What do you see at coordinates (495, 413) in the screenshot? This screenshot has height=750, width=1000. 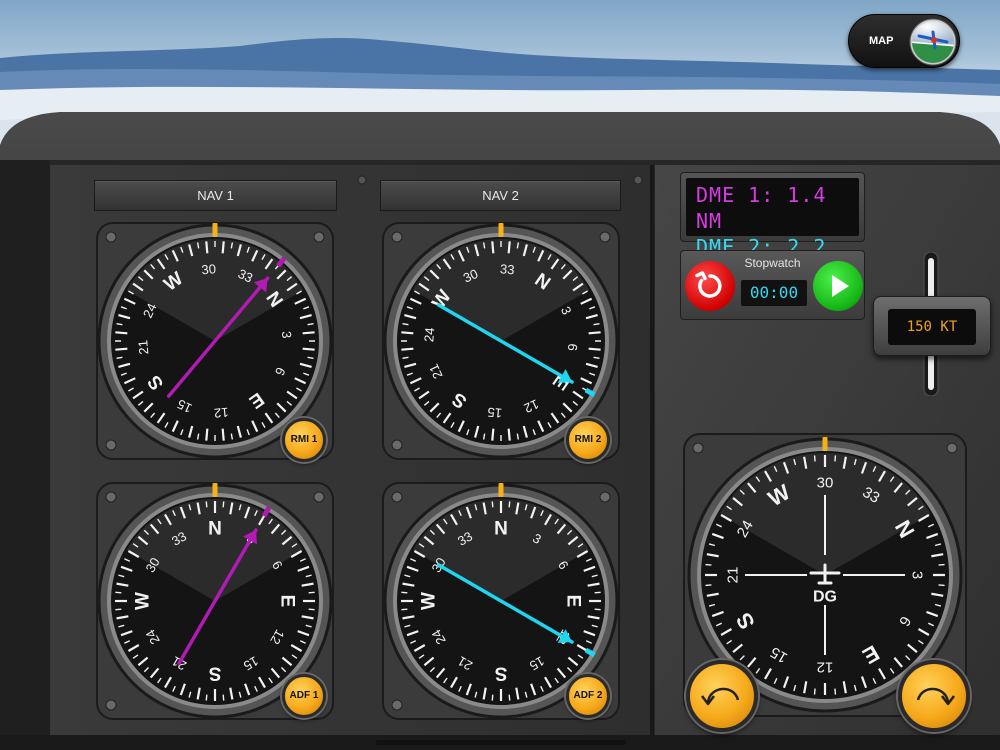 I see `compass-label: 15` at bounding box center [495, 413].